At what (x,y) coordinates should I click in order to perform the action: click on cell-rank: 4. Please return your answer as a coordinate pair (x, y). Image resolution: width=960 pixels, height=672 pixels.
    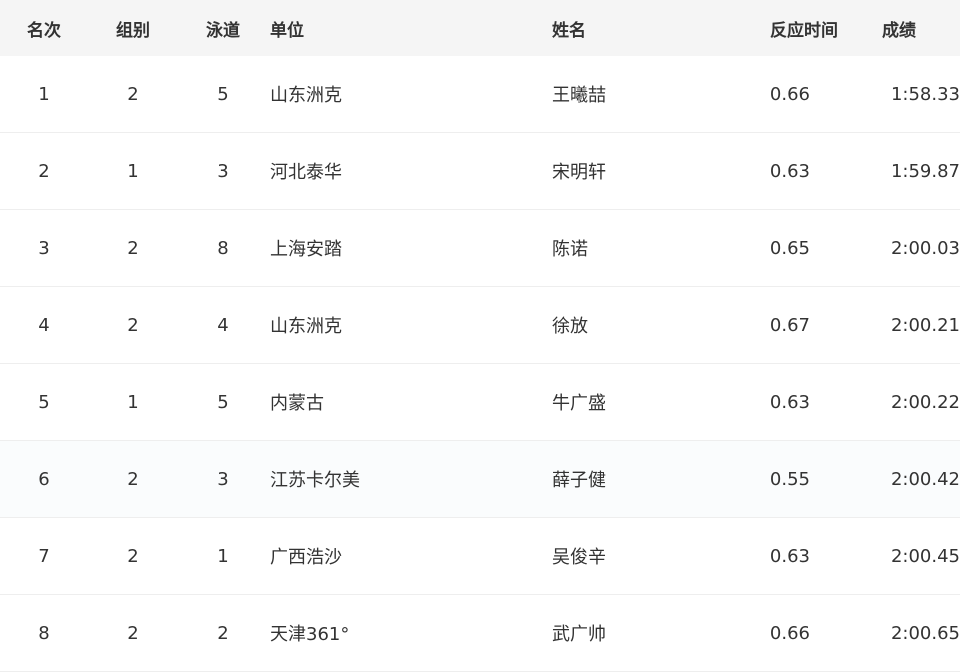
    Looking at the image, I should click on (44, 325).